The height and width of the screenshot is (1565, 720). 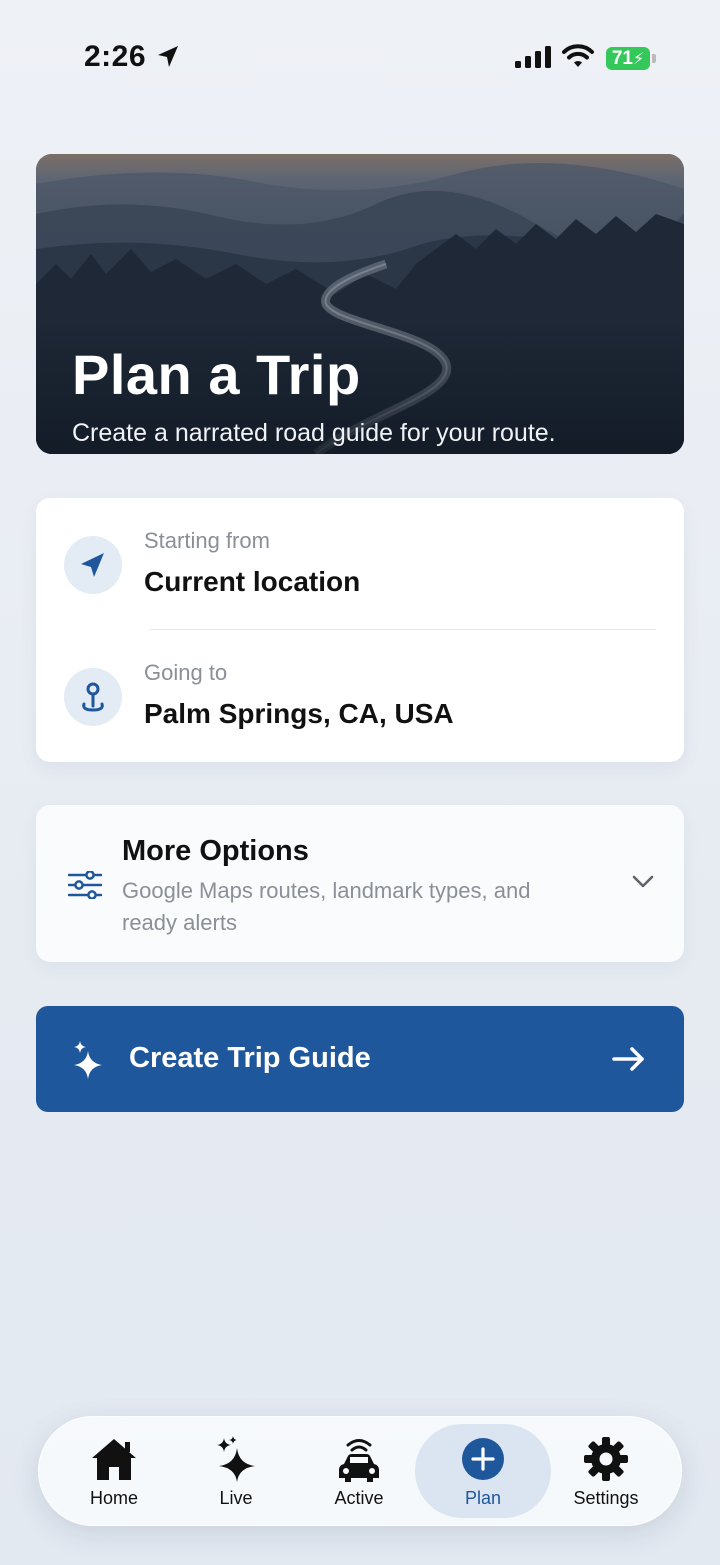 What do you see at coordinates (186, 672) in the screenshot?
I see `going-to-label: Going to` at bounding box center [186, 672].